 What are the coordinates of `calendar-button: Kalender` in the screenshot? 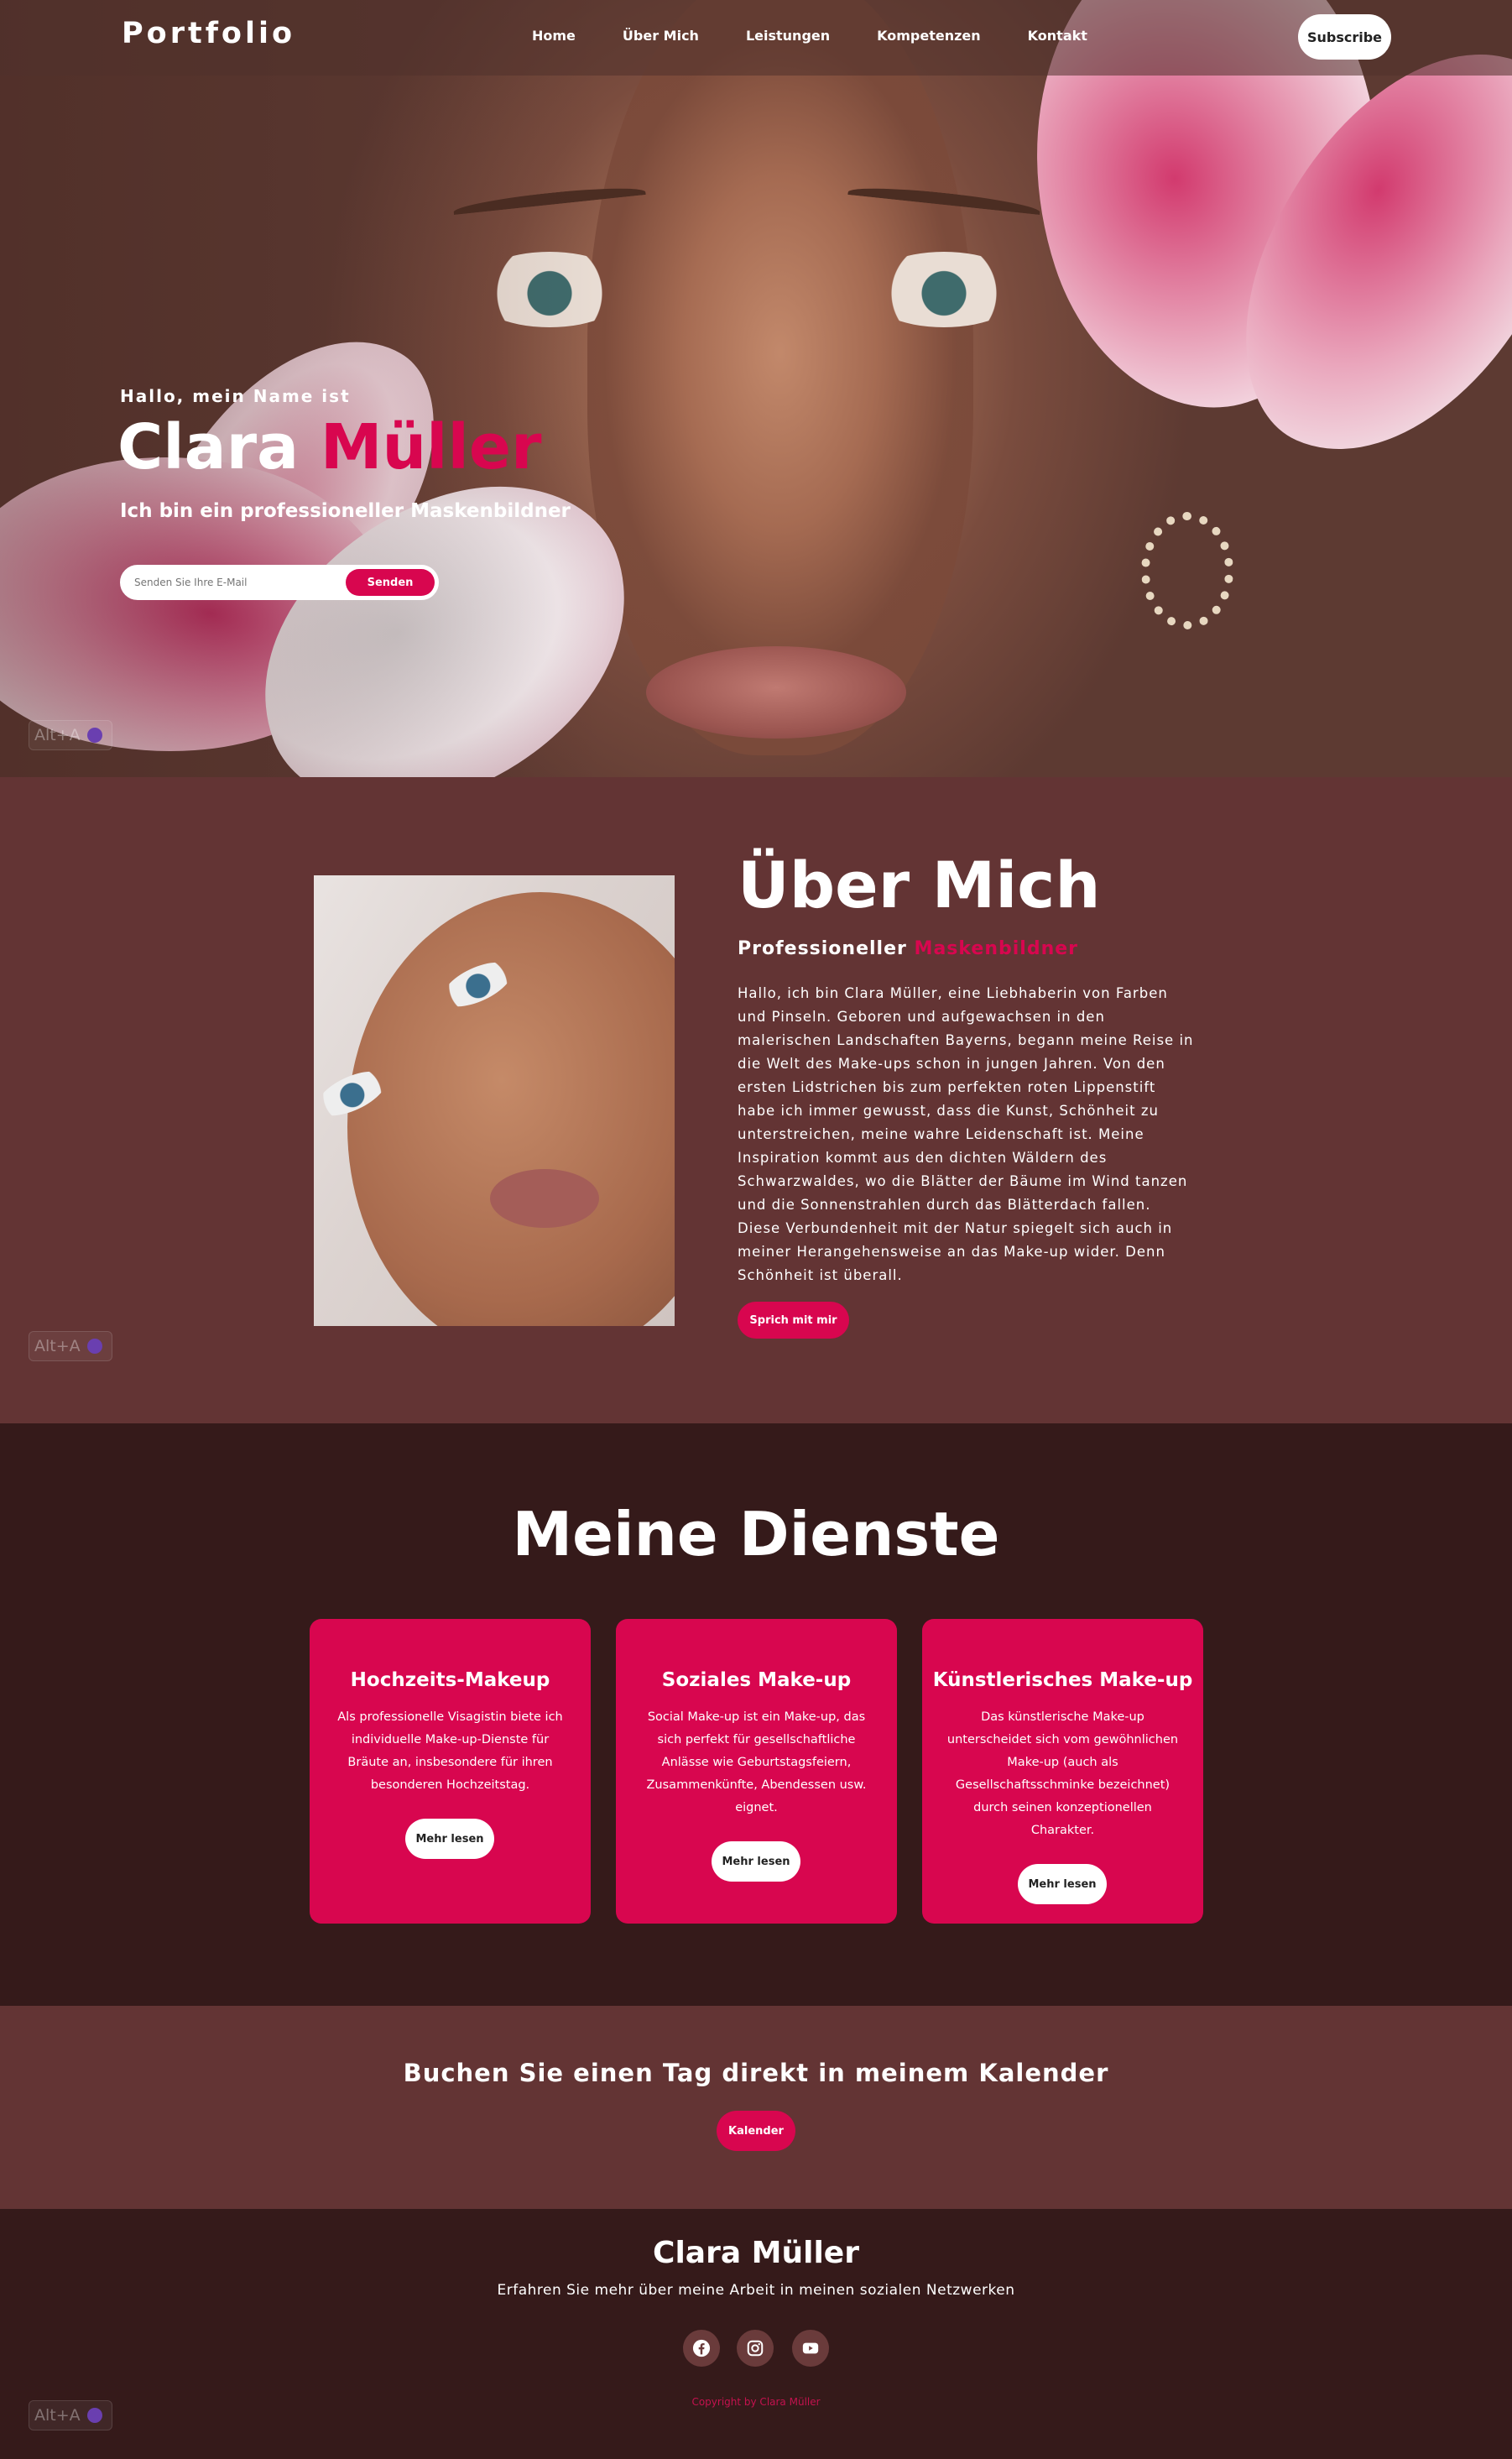 It's located at (756, 2131).